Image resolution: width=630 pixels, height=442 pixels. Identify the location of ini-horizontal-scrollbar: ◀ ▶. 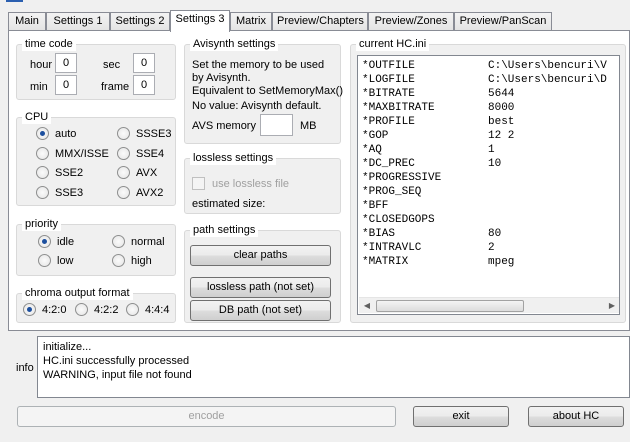
(489, 305).